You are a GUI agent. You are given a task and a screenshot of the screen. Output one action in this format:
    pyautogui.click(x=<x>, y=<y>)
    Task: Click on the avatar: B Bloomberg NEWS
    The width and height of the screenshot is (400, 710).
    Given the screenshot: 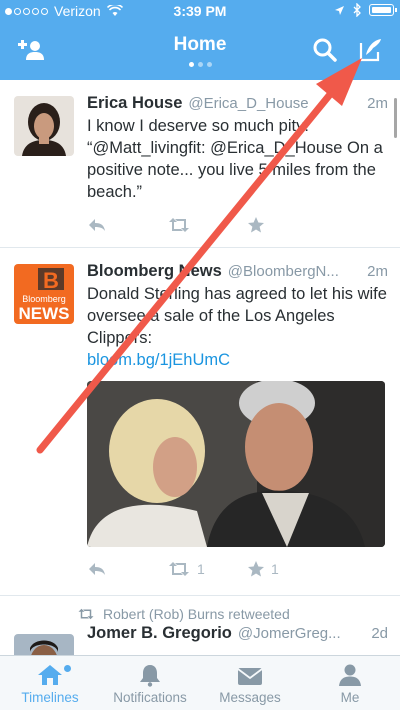 What is the action you would take?
    pyautogui.click(x=44, y=294)
    